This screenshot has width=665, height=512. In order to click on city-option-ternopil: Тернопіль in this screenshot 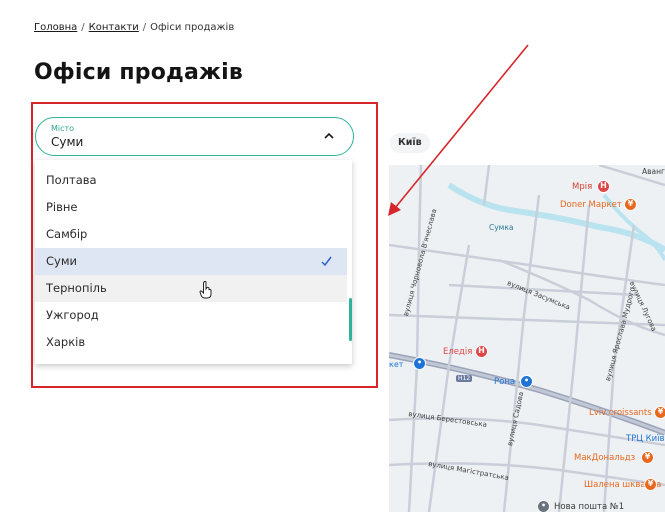, I will do `click(191, 288)`.